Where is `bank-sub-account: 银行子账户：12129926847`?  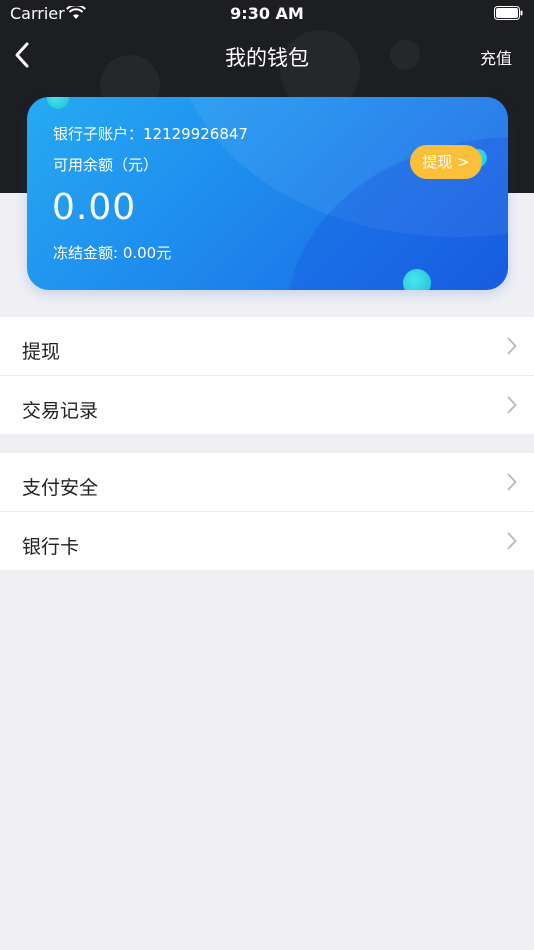 bank-sub-account: 银行子账户：12129926847 is located at coordinates (150, 134).